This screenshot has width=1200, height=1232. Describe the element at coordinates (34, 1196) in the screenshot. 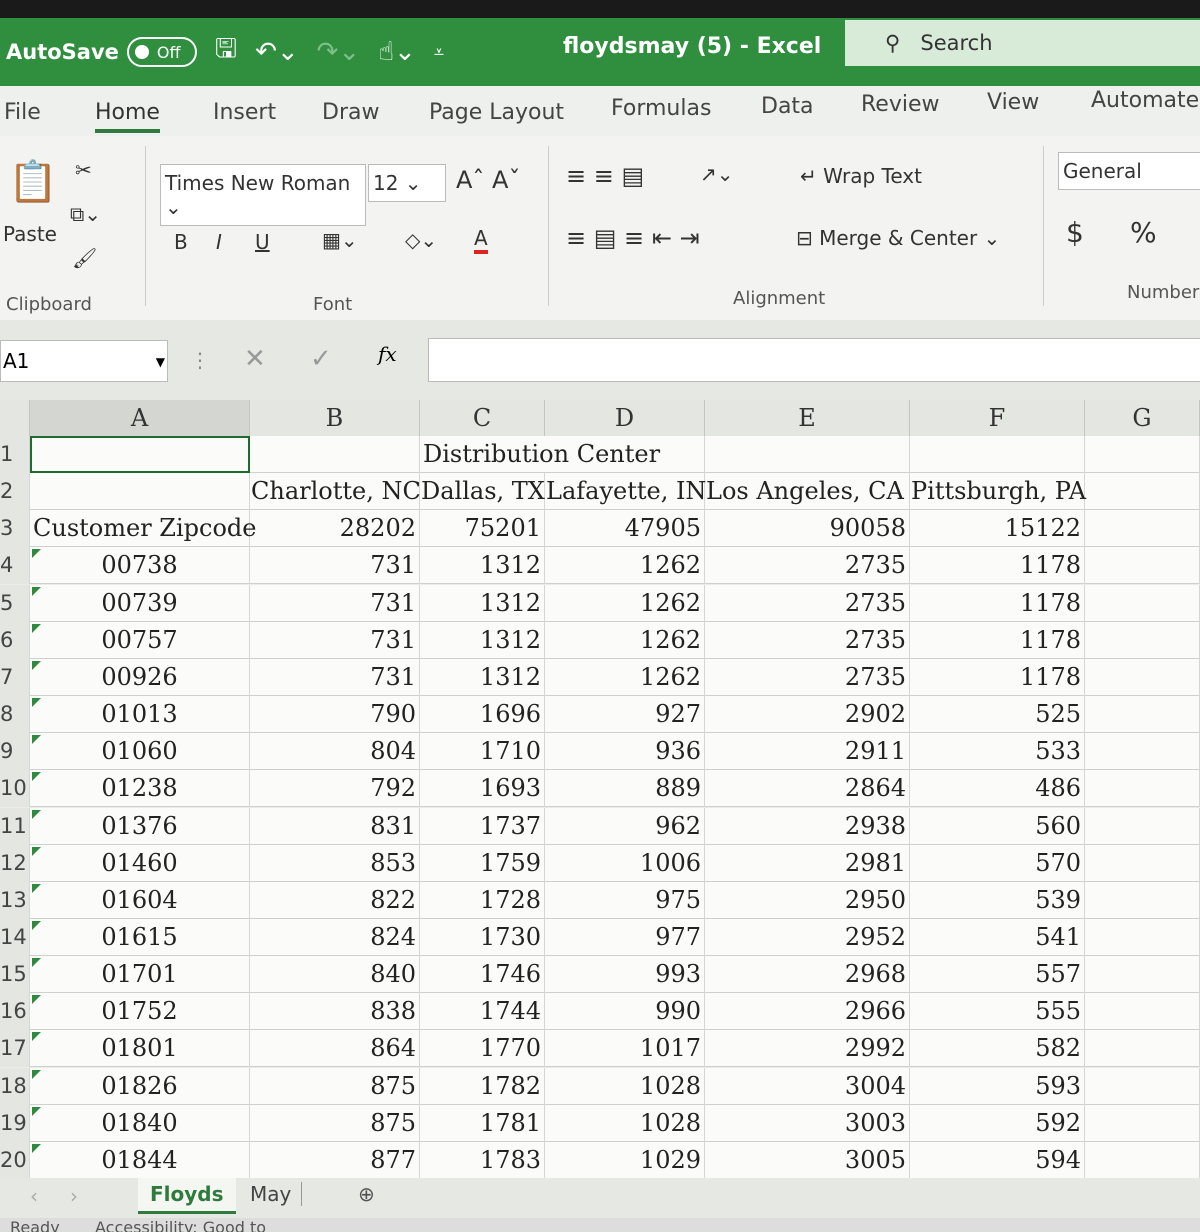

I see `scroll-left-icon: ‹` at that location.